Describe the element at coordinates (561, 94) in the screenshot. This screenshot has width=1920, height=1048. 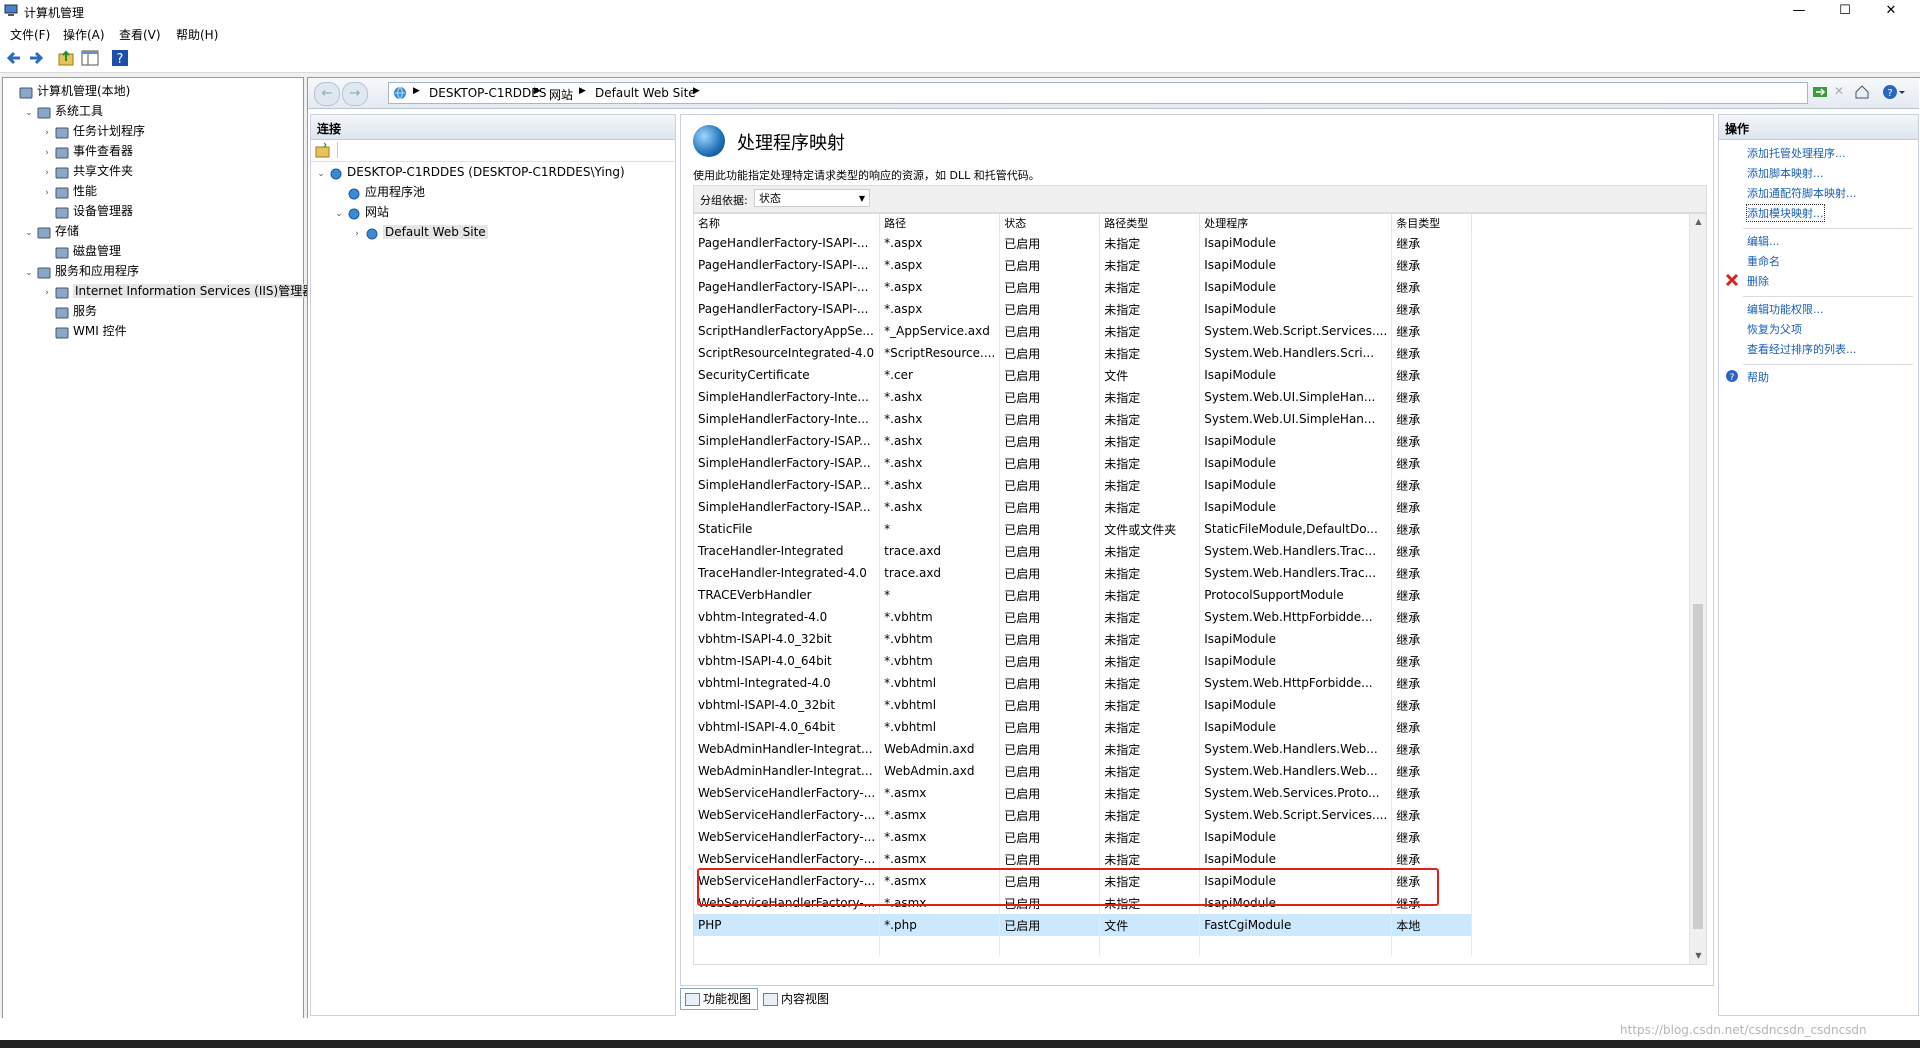
I see `breadcrumb-sites: 网站` at that location.